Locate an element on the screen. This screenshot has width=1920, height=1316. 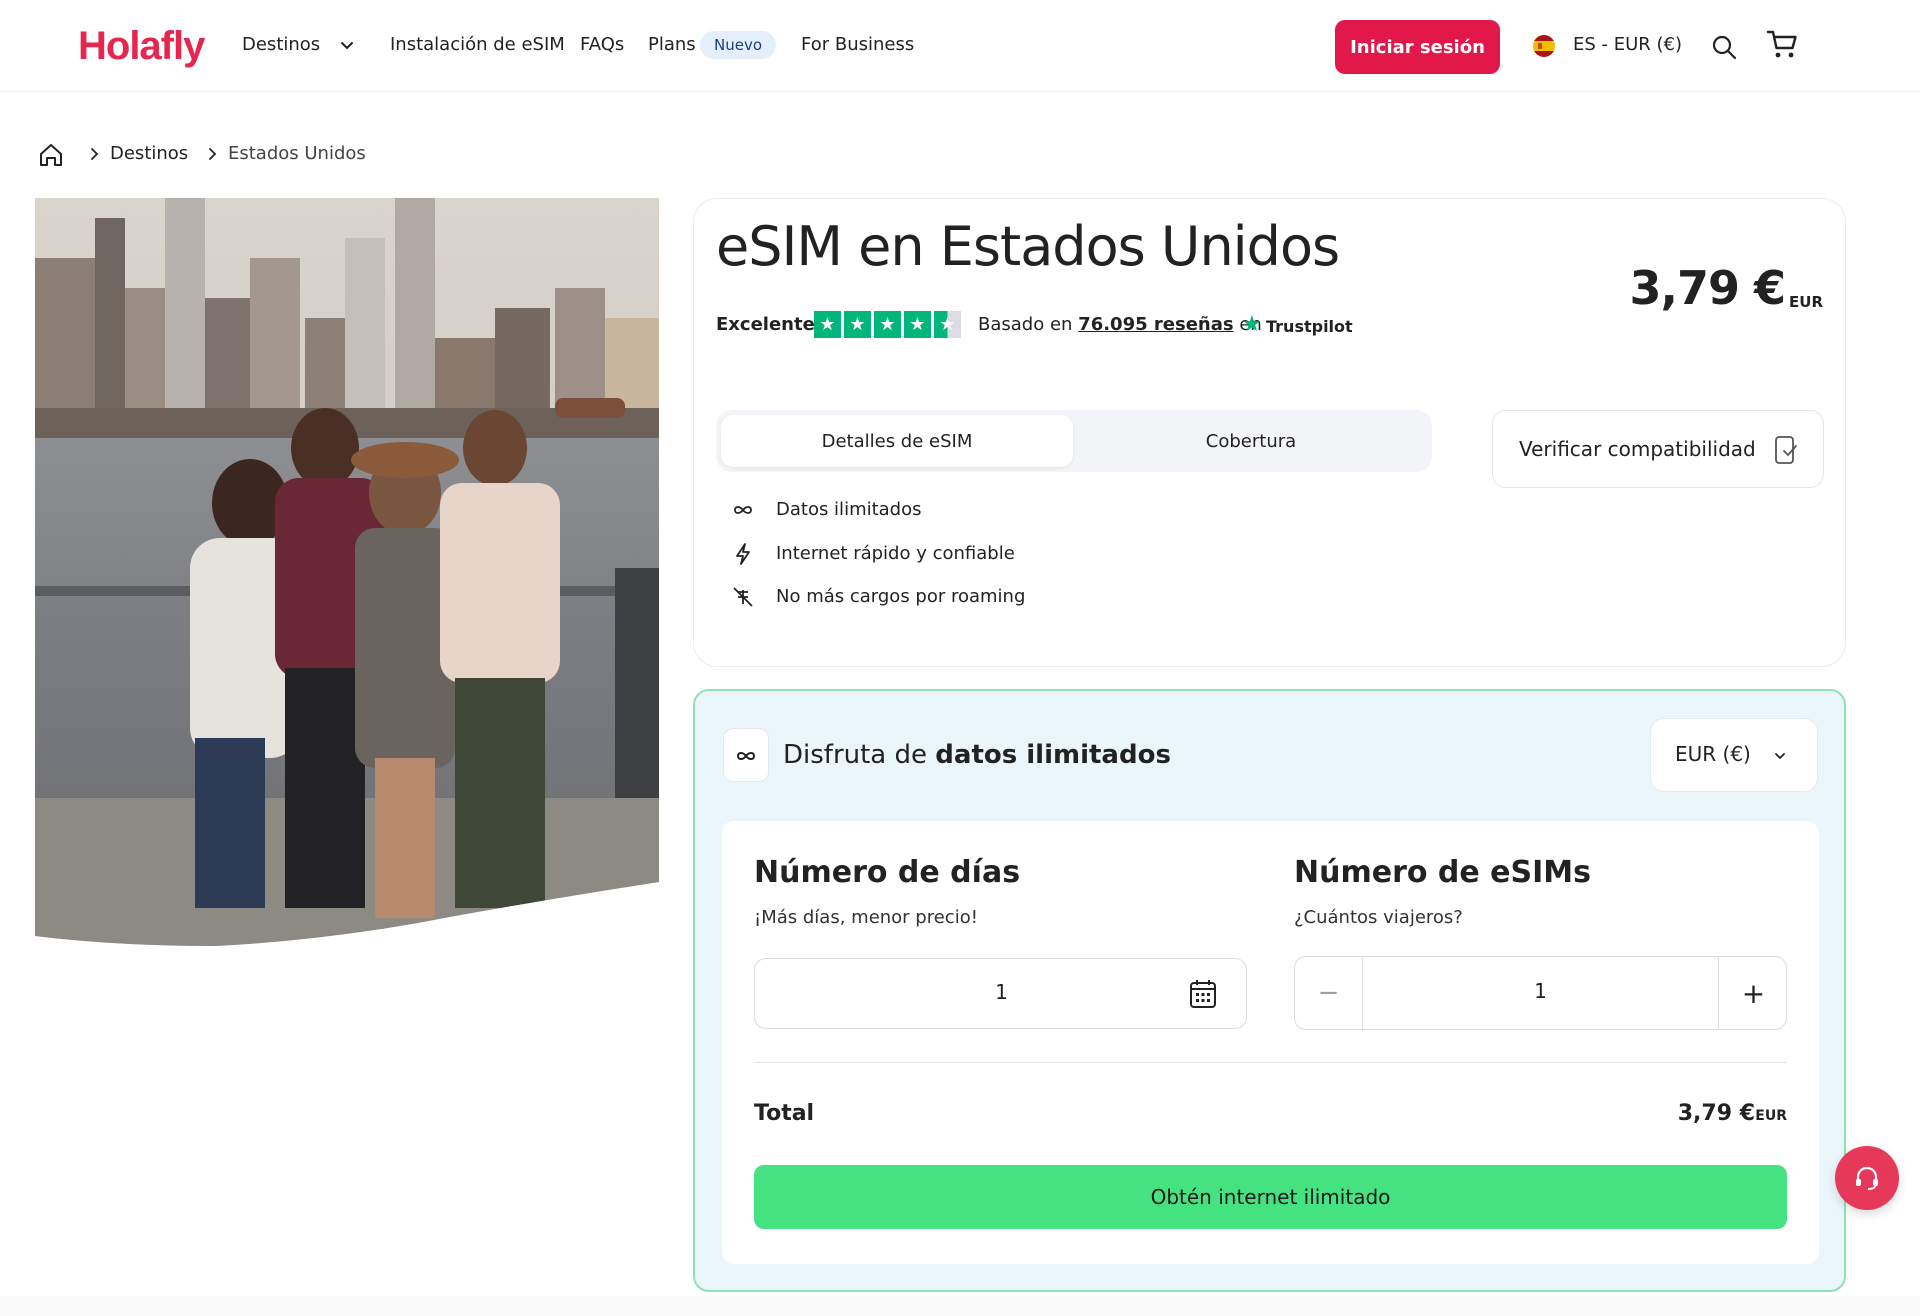
panel-title-prefix: Disfruta de is located at coordinates (855, 755).